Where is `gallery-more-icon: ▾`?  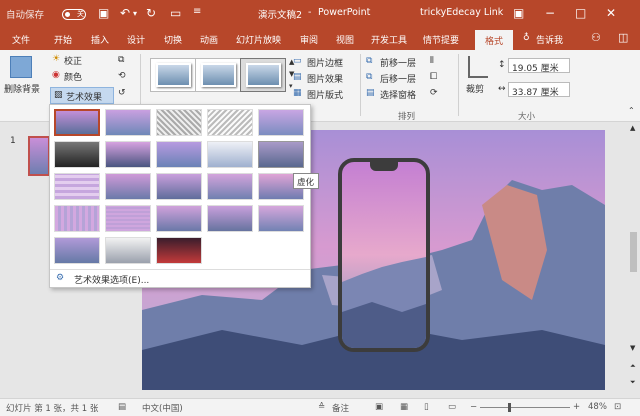 gallery-more-icon: ▾ is located at coordinates (291, 86).